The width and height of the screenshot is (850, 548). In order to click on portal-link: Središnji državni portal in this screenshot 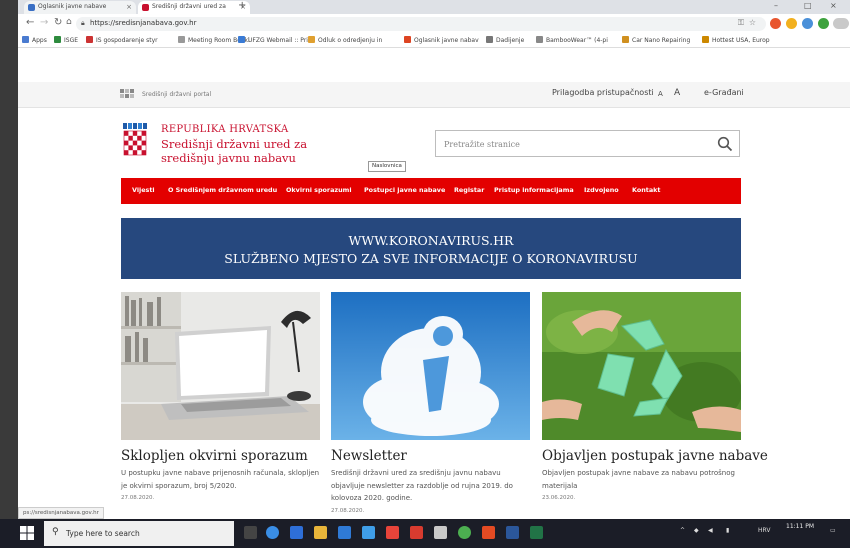, I will do `click(176, 94)`.